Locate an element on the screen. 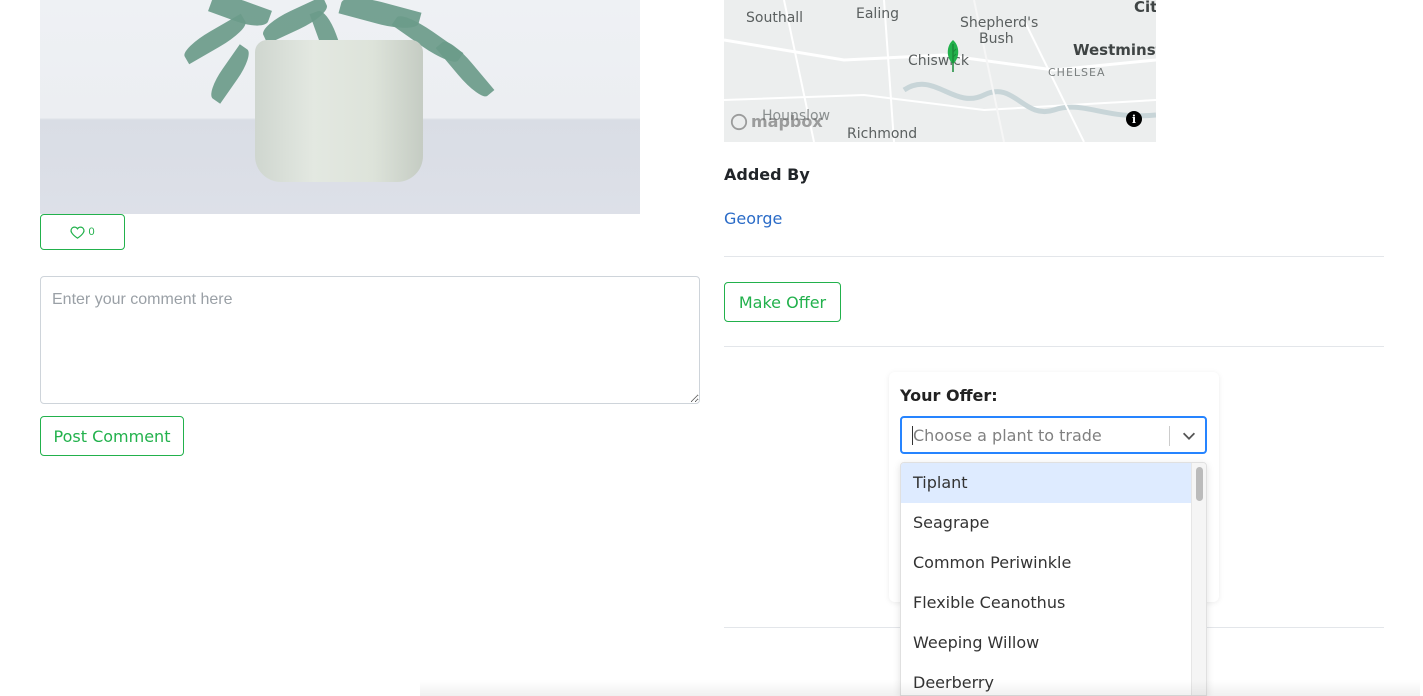 This screenshot has width=1423, height=696. comment-input is located at coordinates (370, 340).